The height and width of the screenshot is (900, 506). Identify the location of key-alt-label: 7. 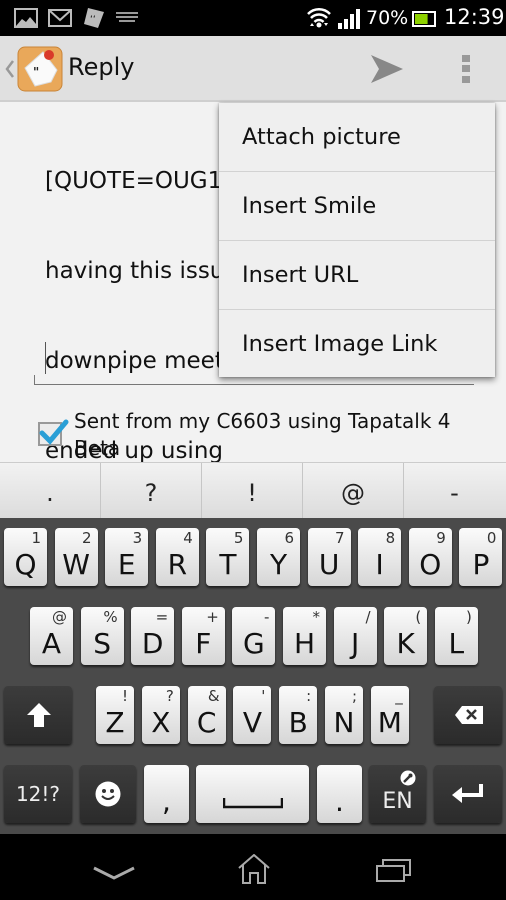
(340, 538).